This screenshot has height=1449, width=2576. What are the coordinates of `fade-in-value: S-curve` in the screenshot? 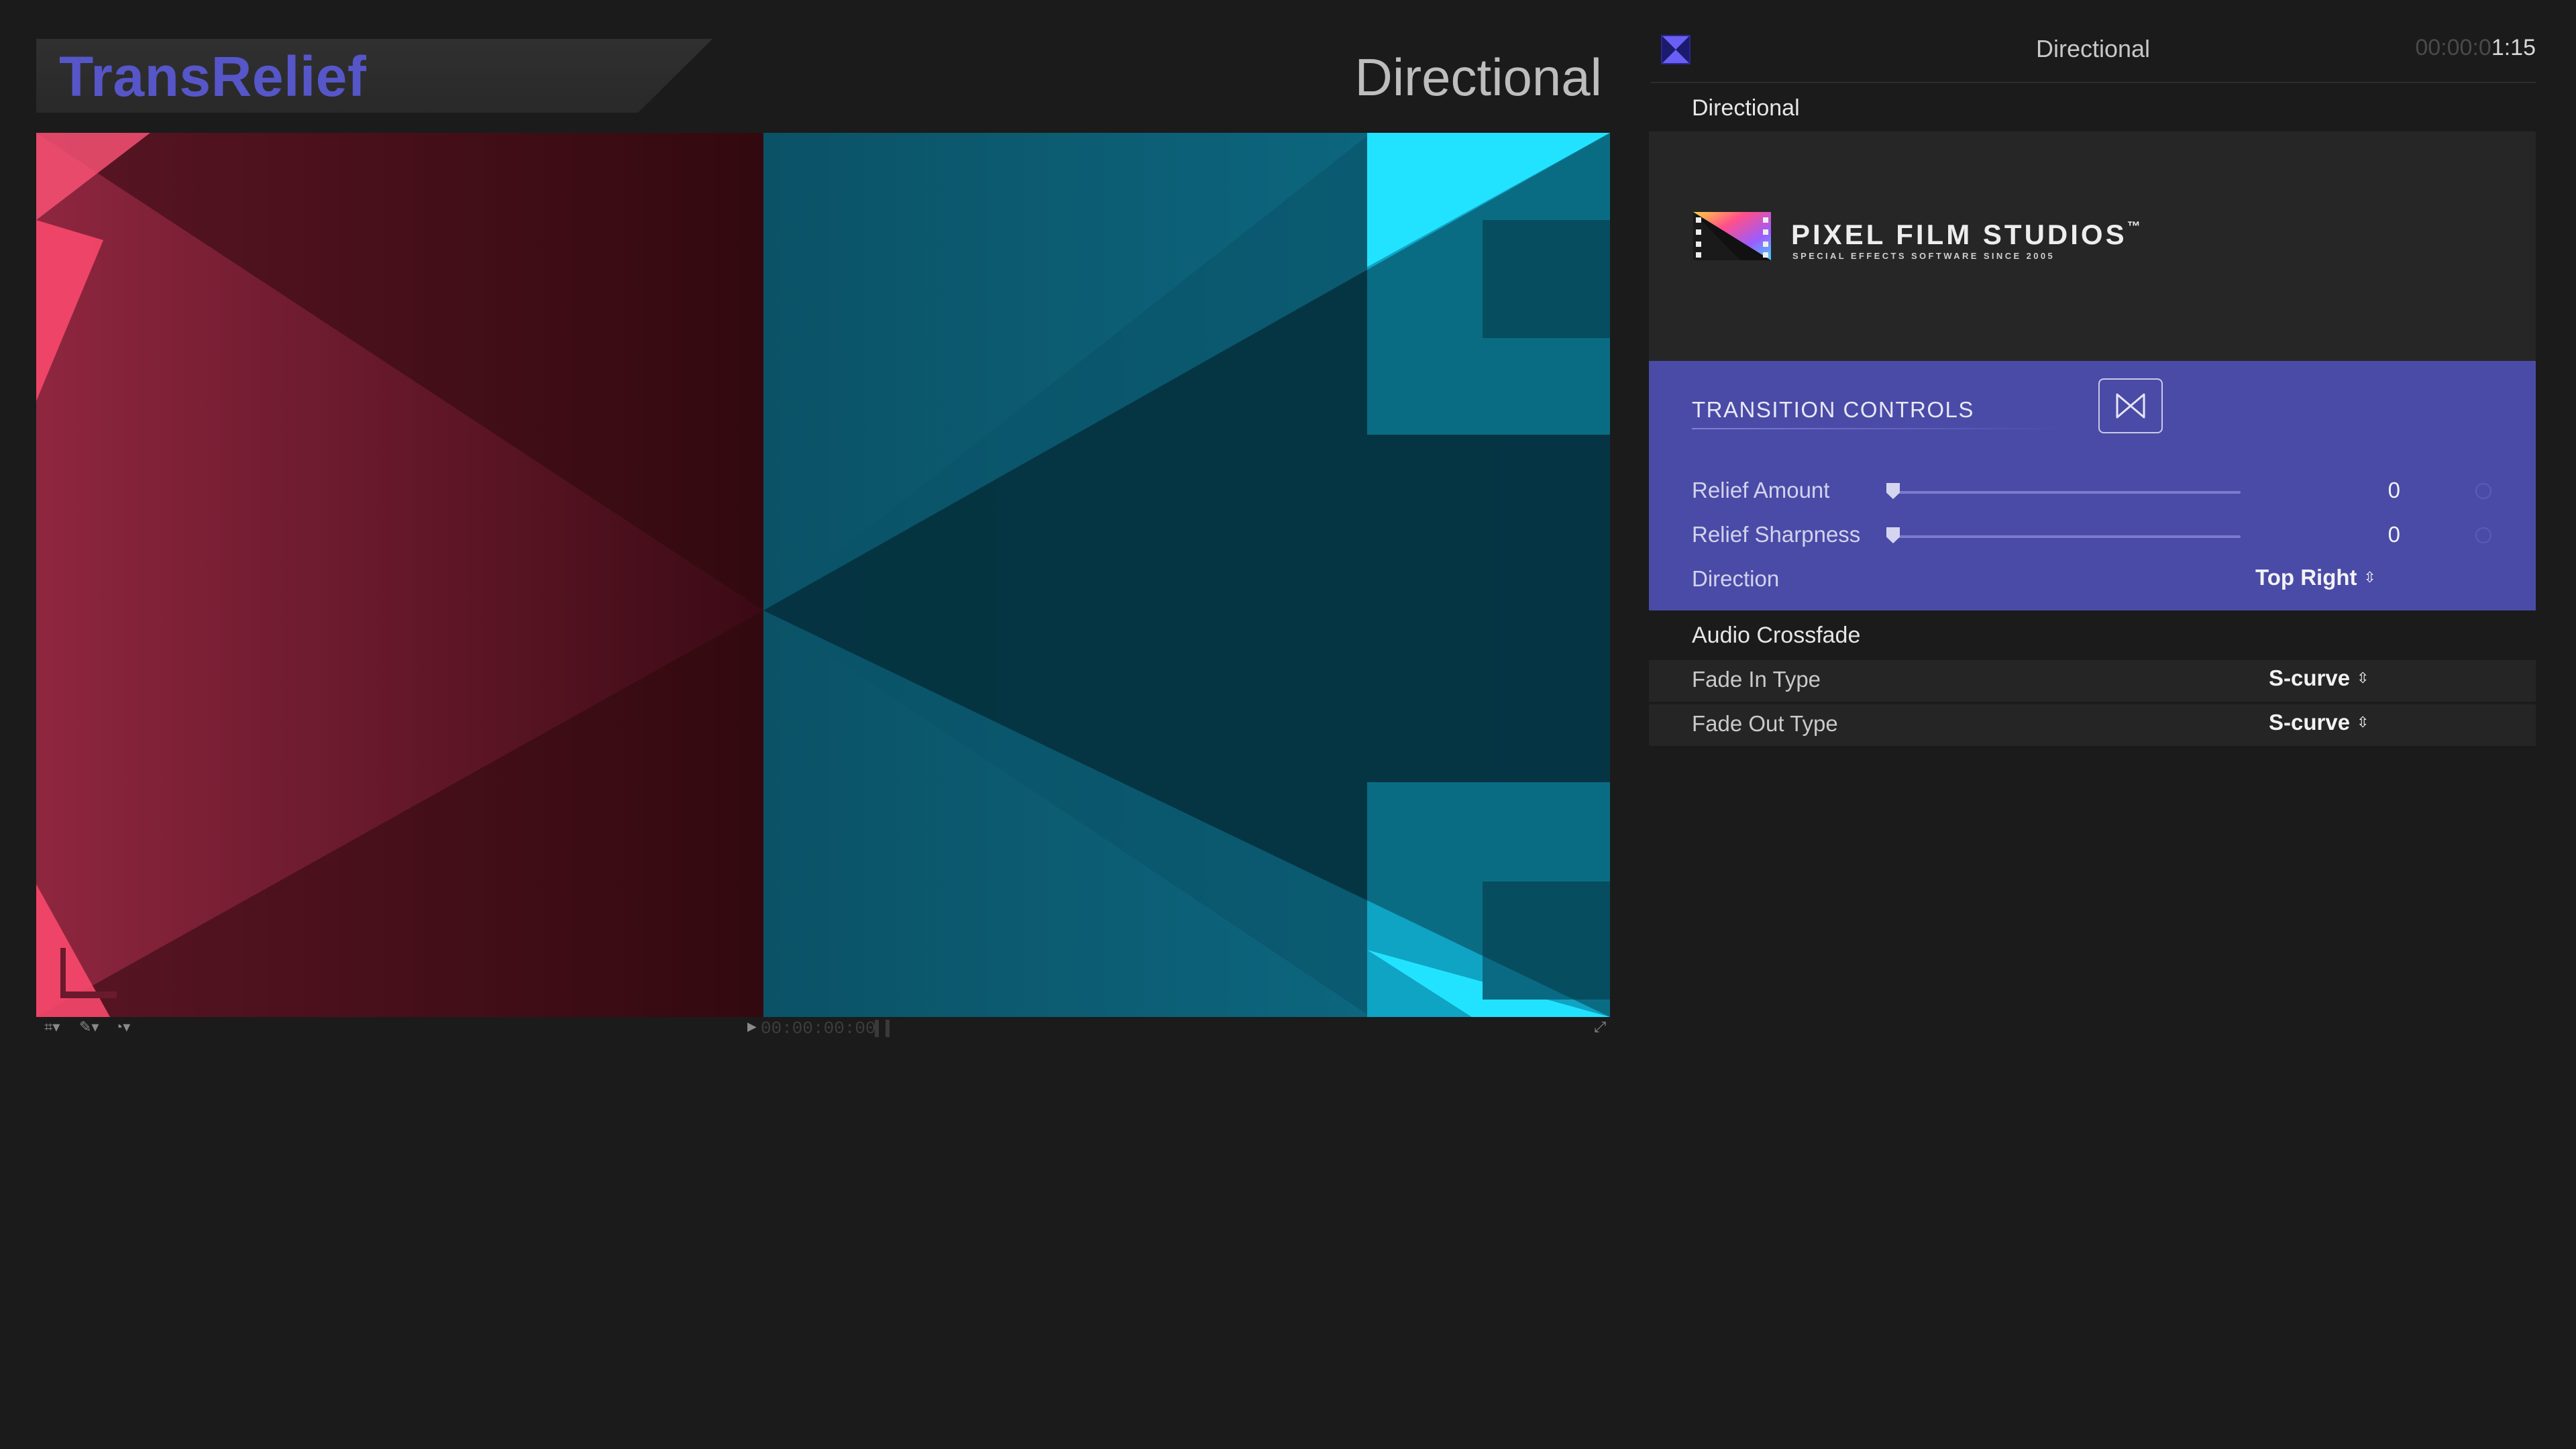 It's located at (2310, 677).